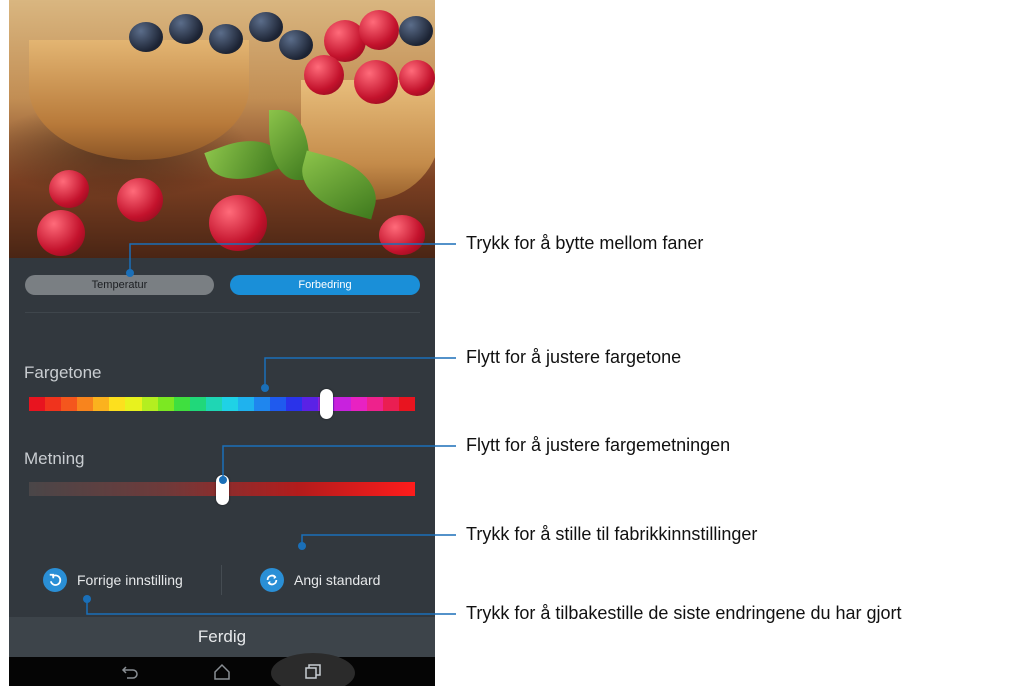  What do you see at coordinates (313, 672) in the screenshot?
I see `recent-apps-icon` at bounding box center [313, 672].